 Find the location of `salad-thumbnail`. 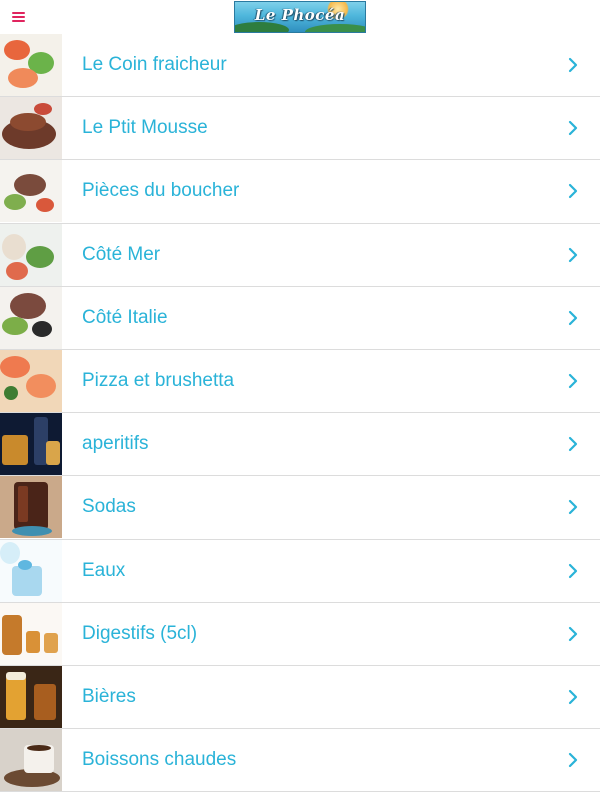

salad-thumbnail is located at coordinates (31, 65).